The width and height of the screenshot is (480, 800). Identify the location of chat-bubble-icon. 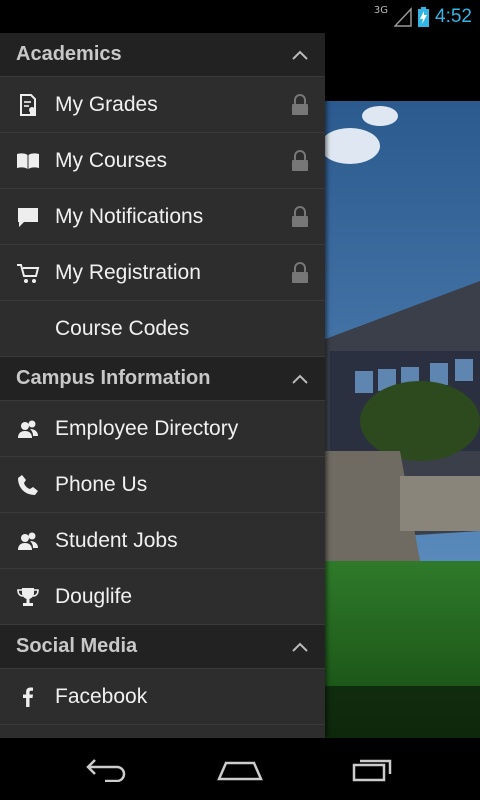
(28, 217).